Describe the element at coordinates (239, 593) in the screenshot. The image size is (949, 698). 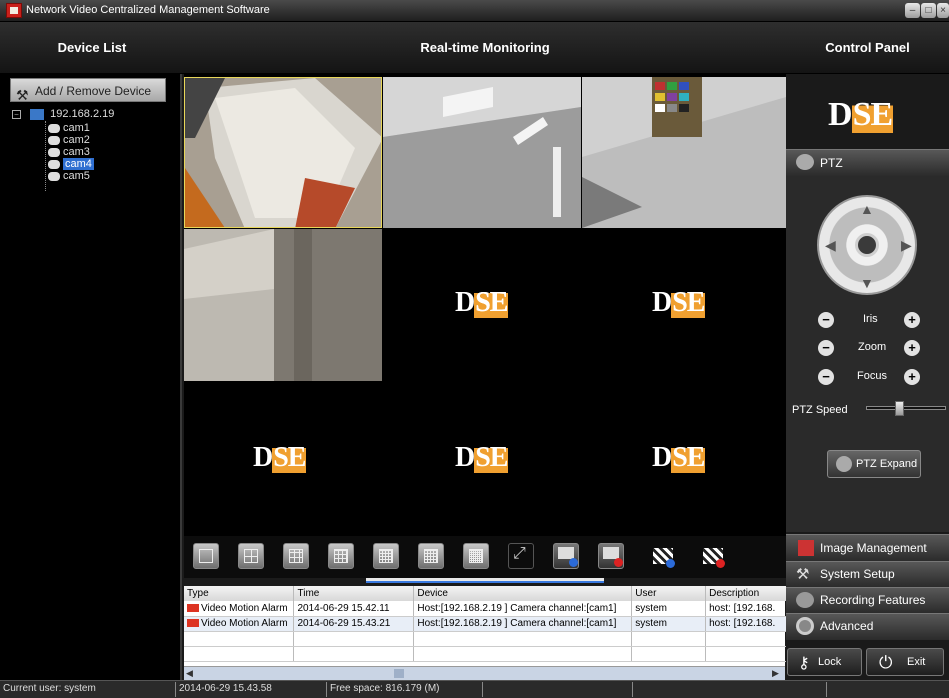
I see `col-type: Type` at that location.